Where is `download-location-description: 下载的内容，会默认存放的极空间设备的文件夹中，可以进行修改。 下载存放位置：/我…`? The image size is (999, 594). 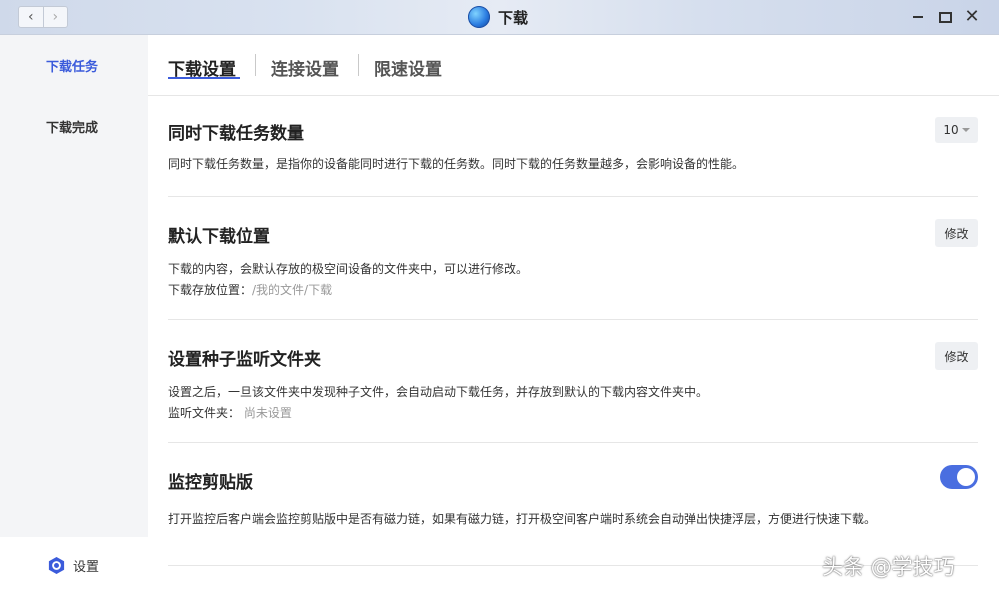 download-location-description: 下载的内容，会默认存放的极空间设备的文件夹中，可以进行修改。 下载存放位置：/我… is located at coordinates (573, 280).